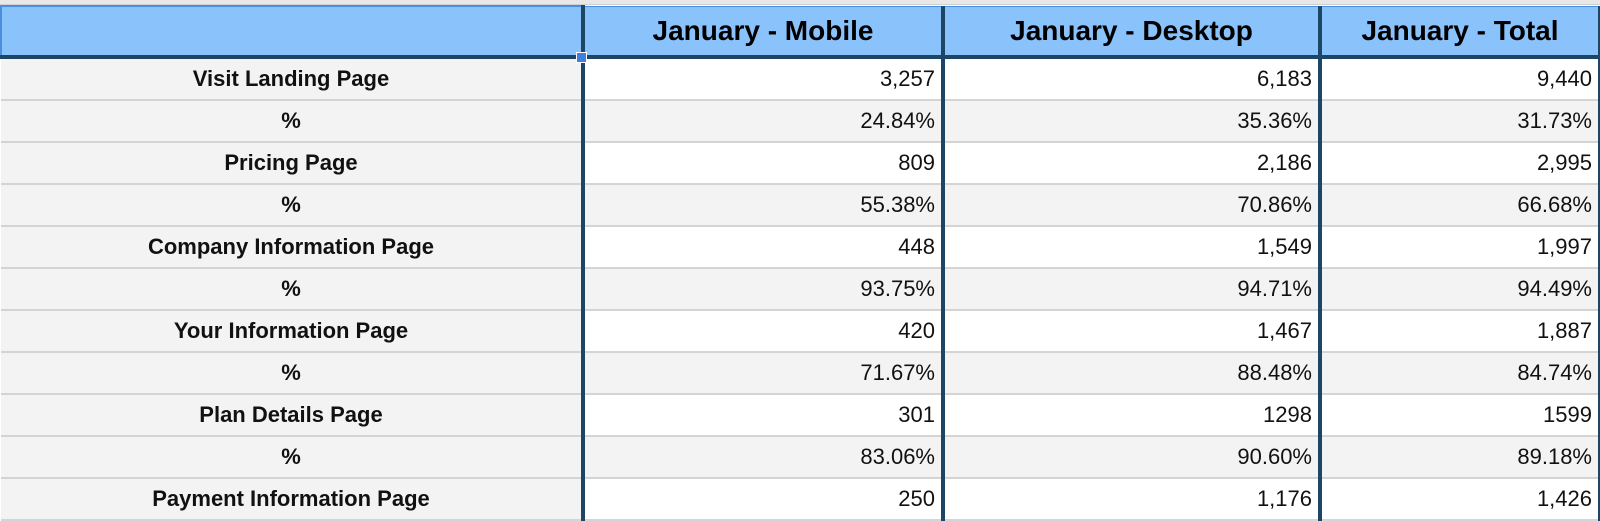  I want to click on cell-total: 84.74%, so click(1459, 373).